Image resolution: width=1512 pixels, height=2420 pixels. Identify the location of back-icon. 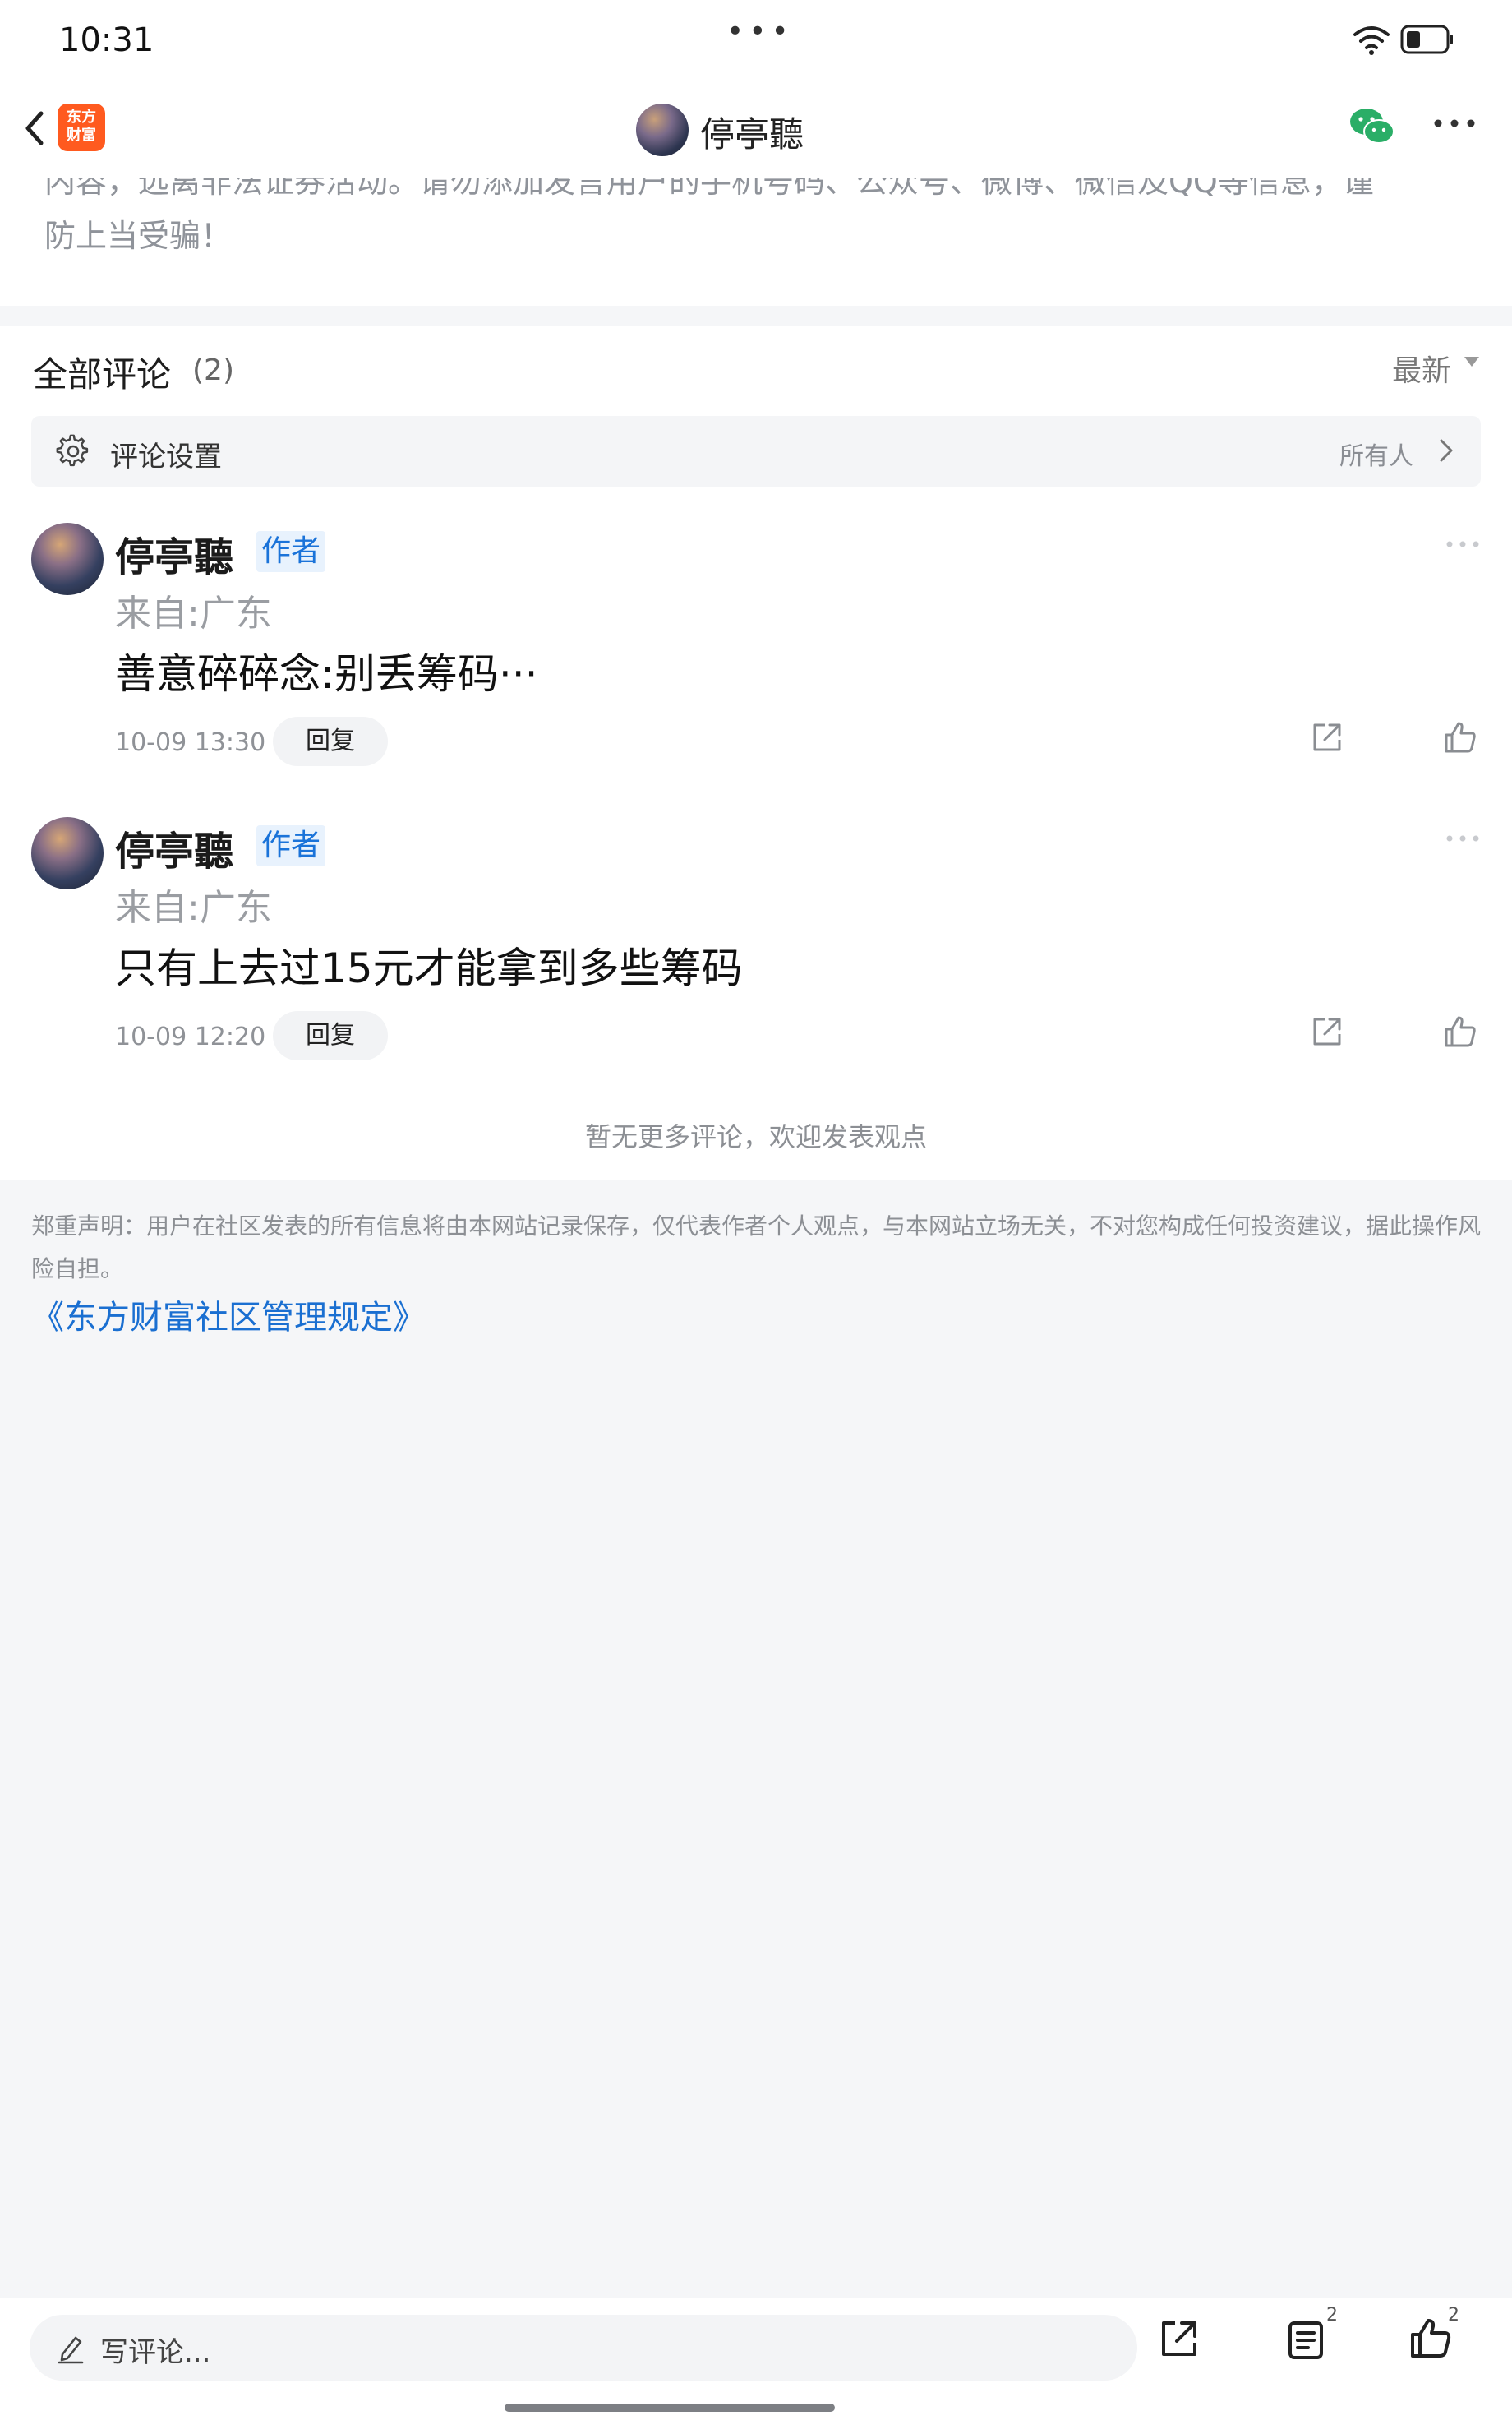
(35, 128).